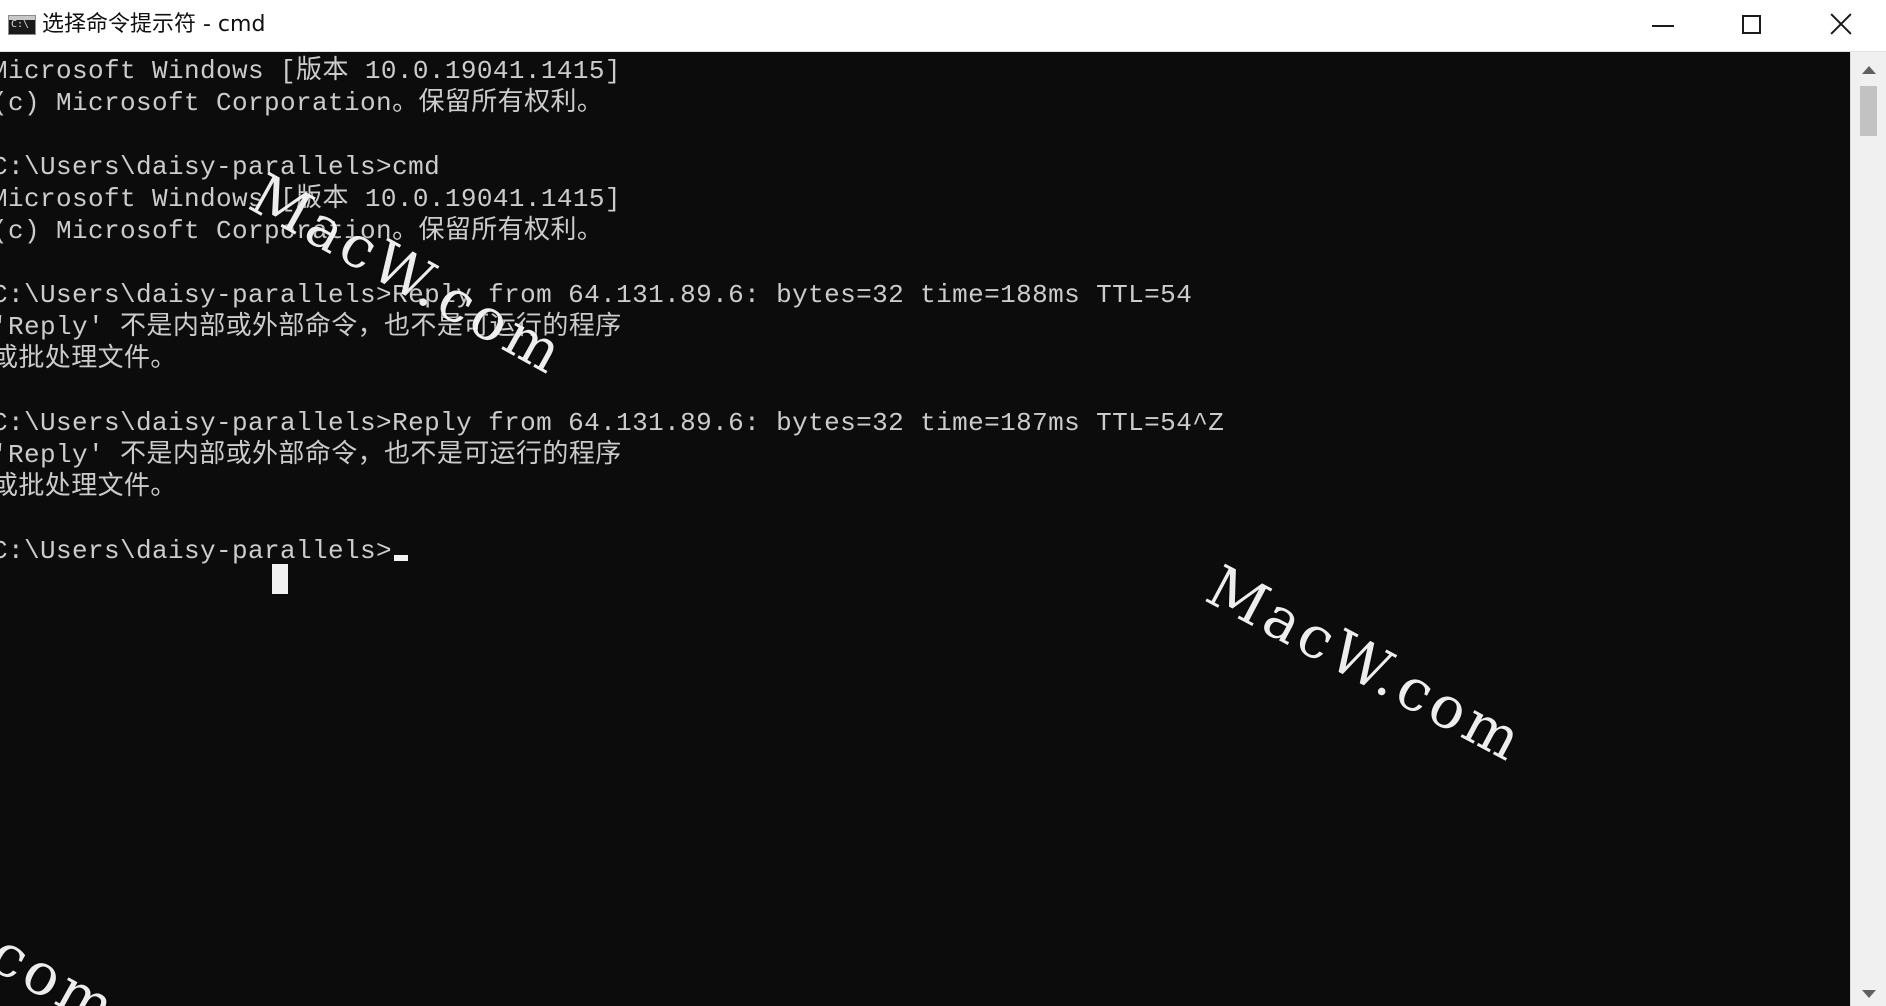 This screenshot has height=1006, width=1886. What do you see at coordinates (220, 167) in the screenshot?
I see `console-line: C:\Users\daisy-parallels>cmd` at bounding box center [220, 167].